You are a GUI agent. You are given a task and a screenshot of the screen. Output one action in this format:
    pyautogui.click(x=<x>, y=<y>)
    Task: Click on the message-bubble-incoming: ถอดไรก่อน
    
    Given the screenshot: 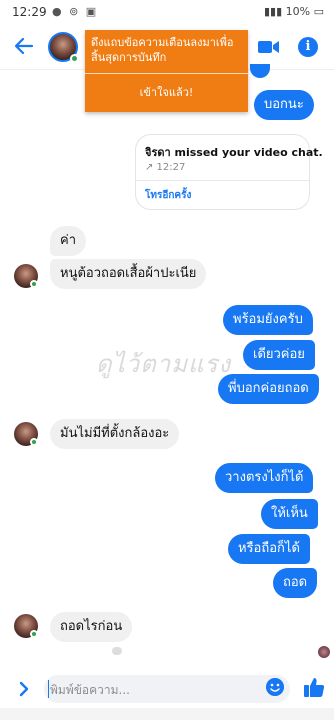 What is the action you would take?
    pyautogui.click(x=91, y=627)
    